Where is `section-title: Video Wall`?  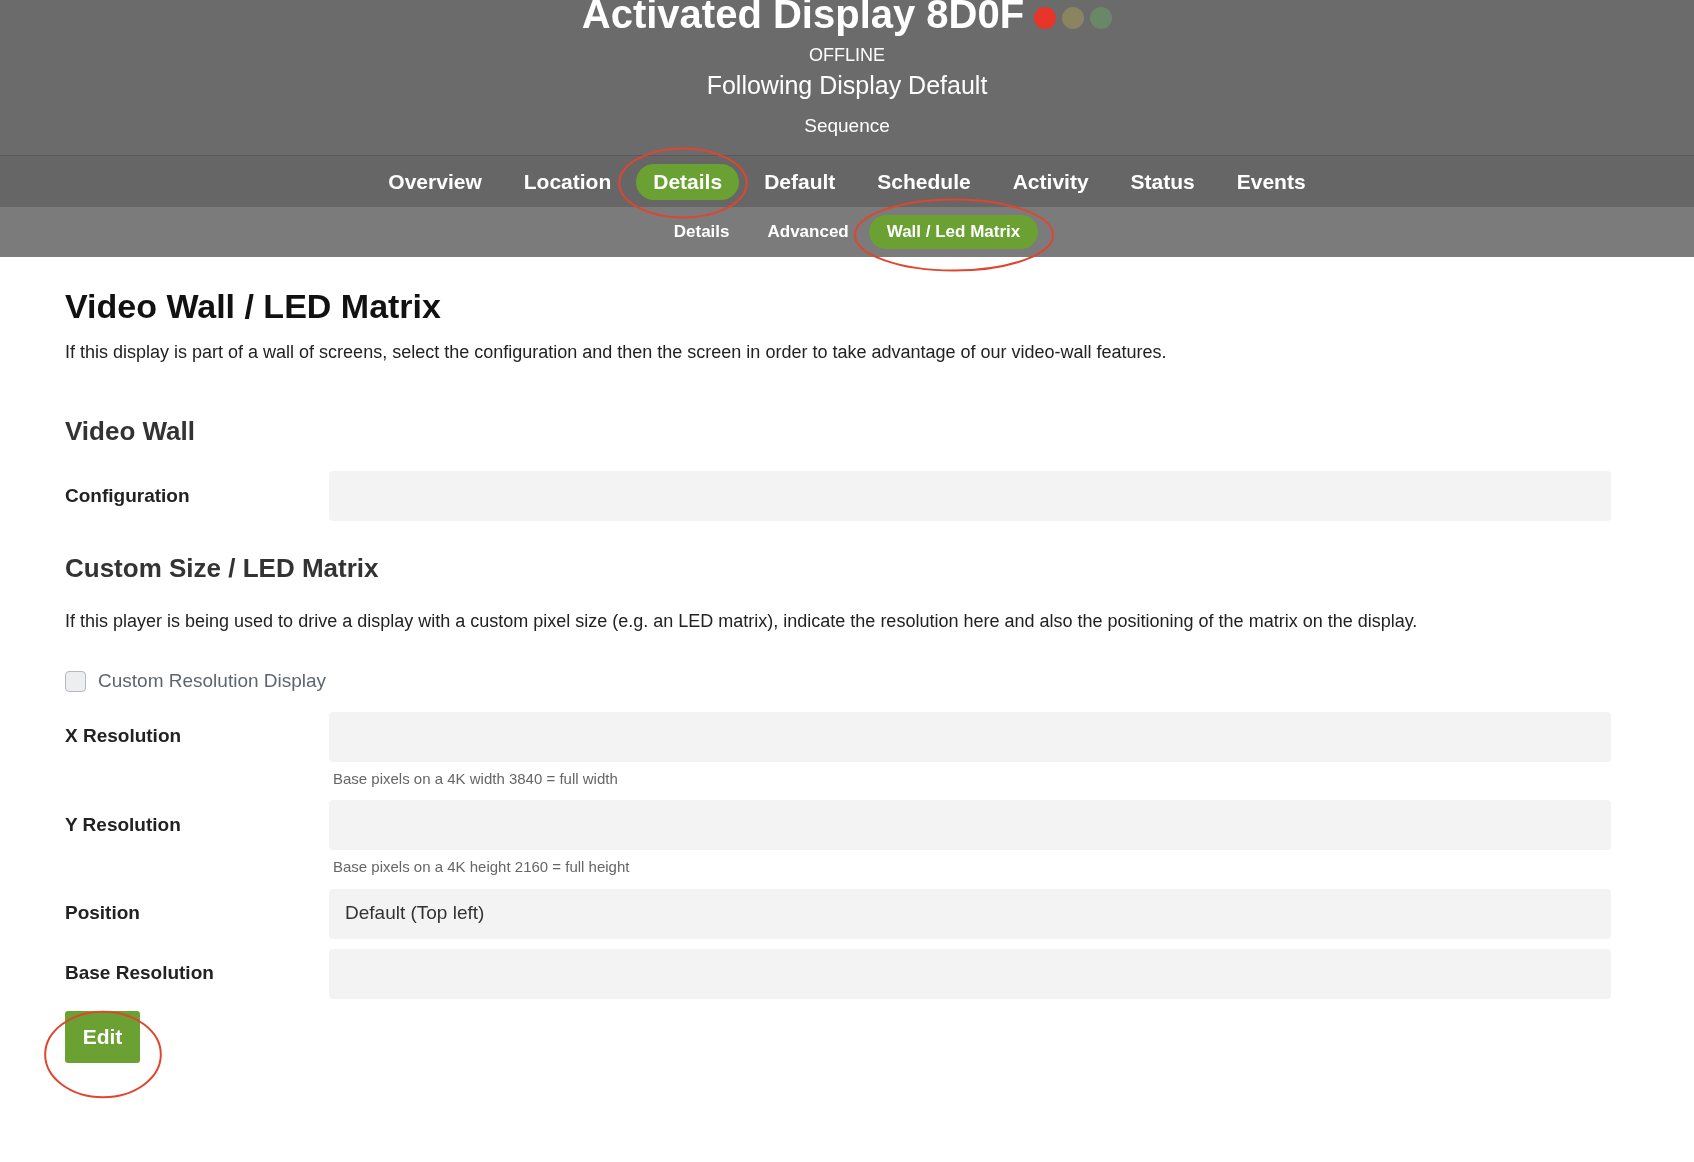
section-title: Video Wall is located at coordinates (131, 431).